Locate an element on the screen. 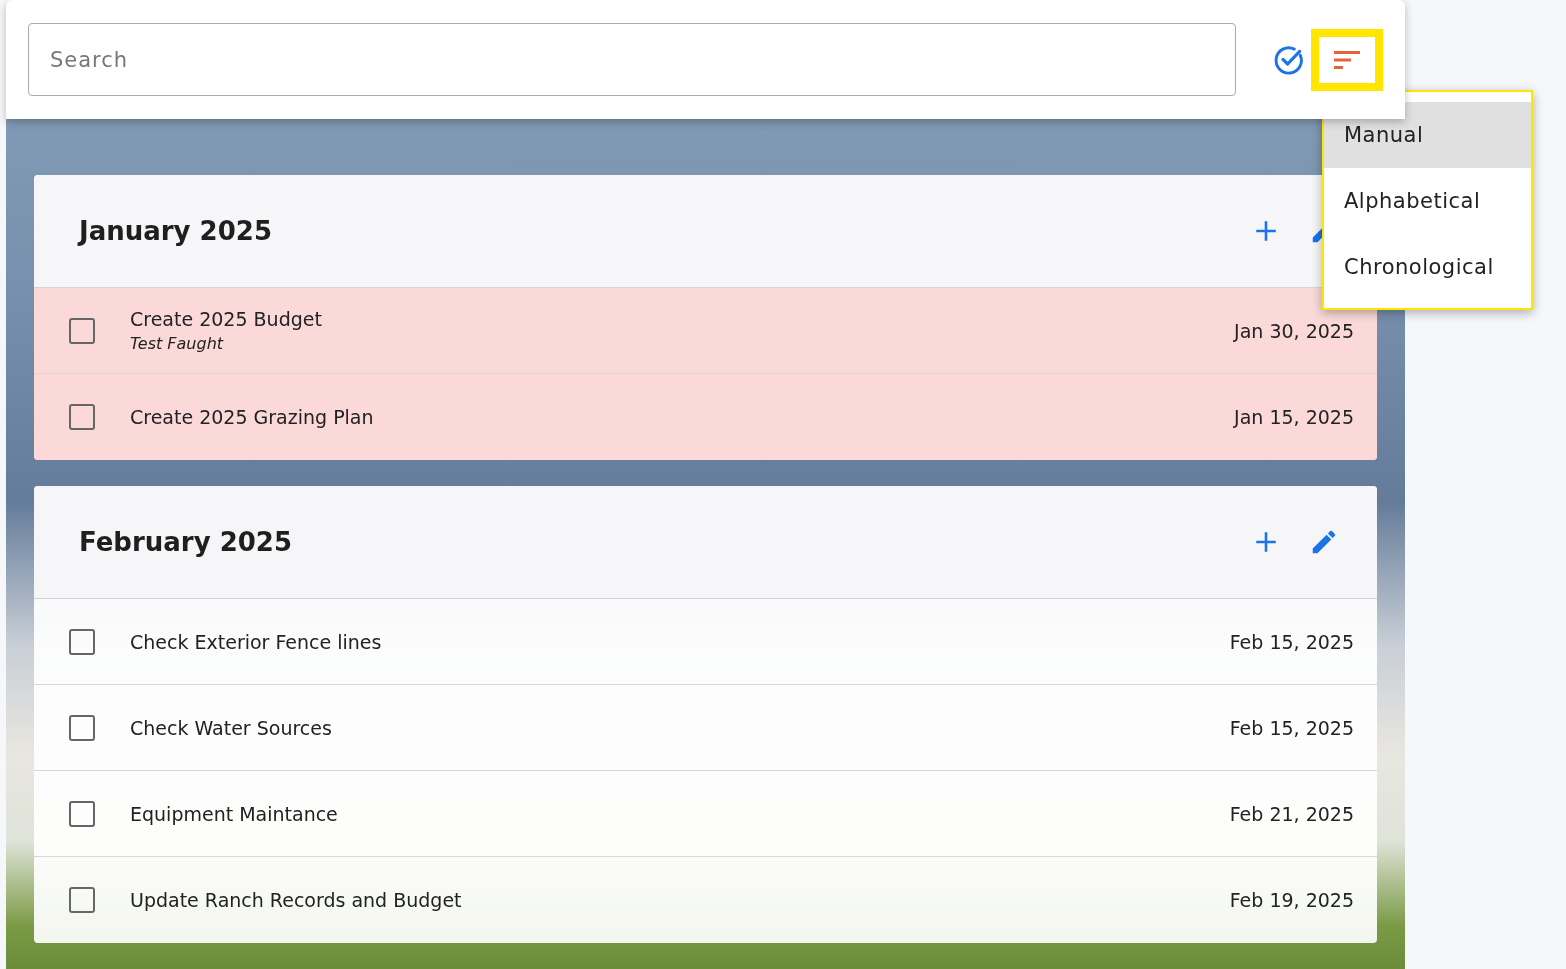  task-row: Check Water Sources Feb 15, 2025 is located at coordinates (705, 728).